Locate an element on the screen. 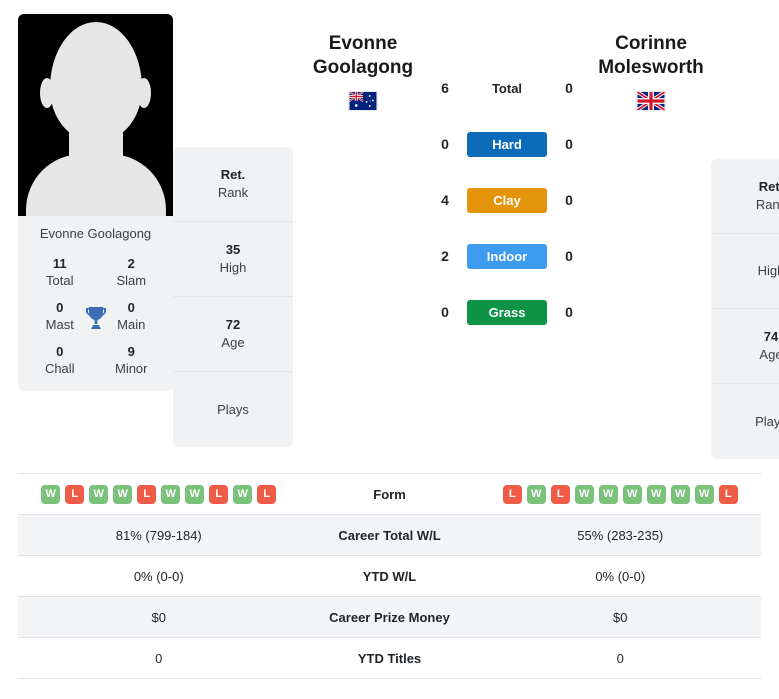  value: 9 is located at coordinates (131, 351).